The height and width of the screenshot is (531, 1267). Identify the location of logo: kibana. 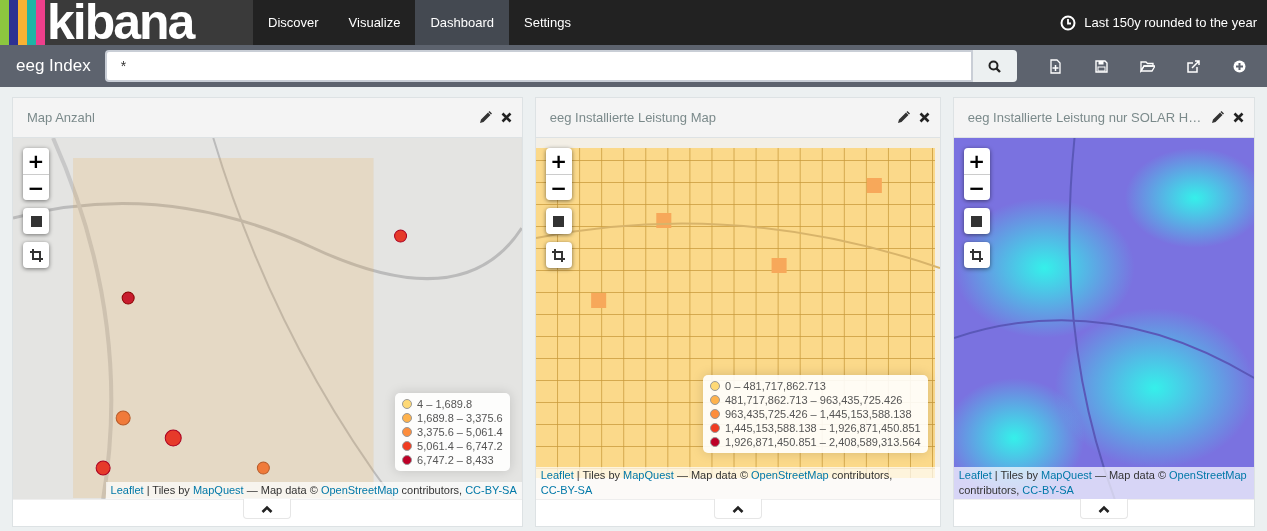
(120, 22).